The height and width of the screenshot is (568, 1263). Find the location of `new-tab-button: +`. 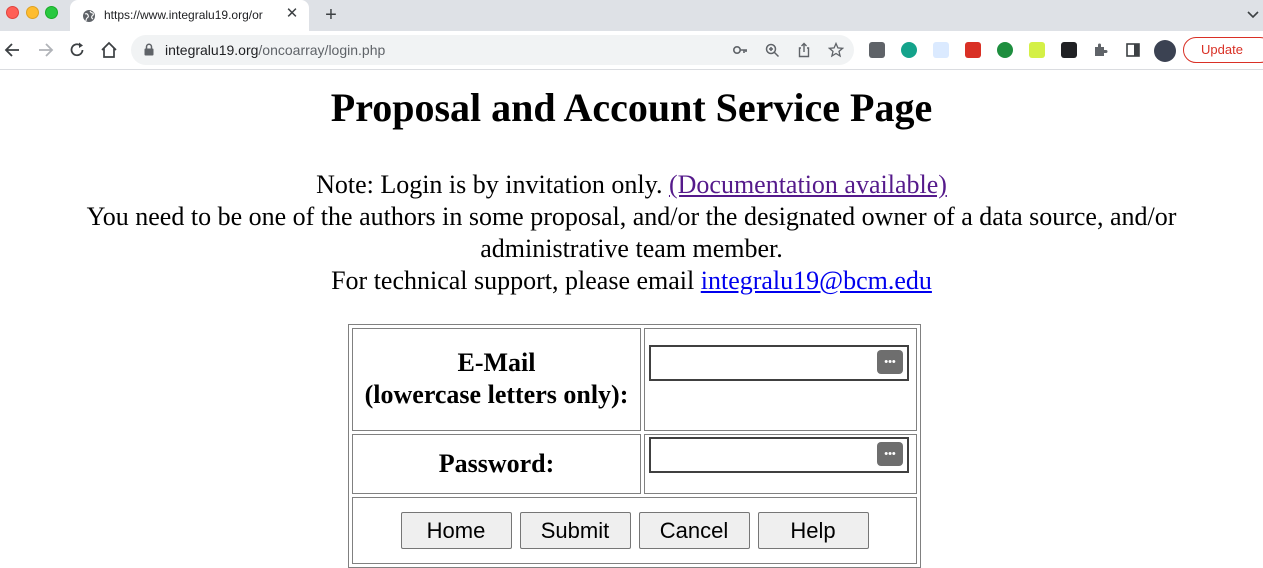

new-tab-button: + is located at coordinates (331, 15).